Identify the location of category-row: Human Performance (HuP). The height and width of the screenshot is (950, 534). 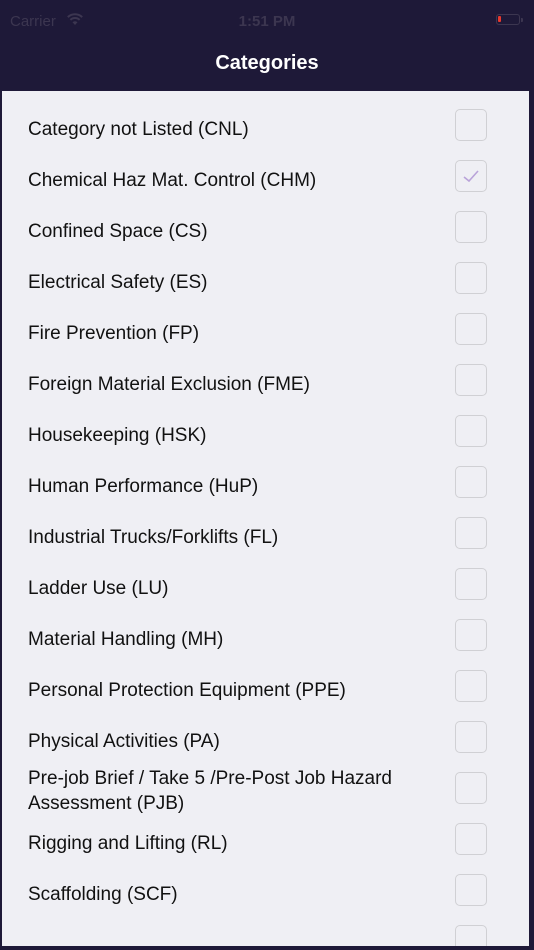
(265, 495).